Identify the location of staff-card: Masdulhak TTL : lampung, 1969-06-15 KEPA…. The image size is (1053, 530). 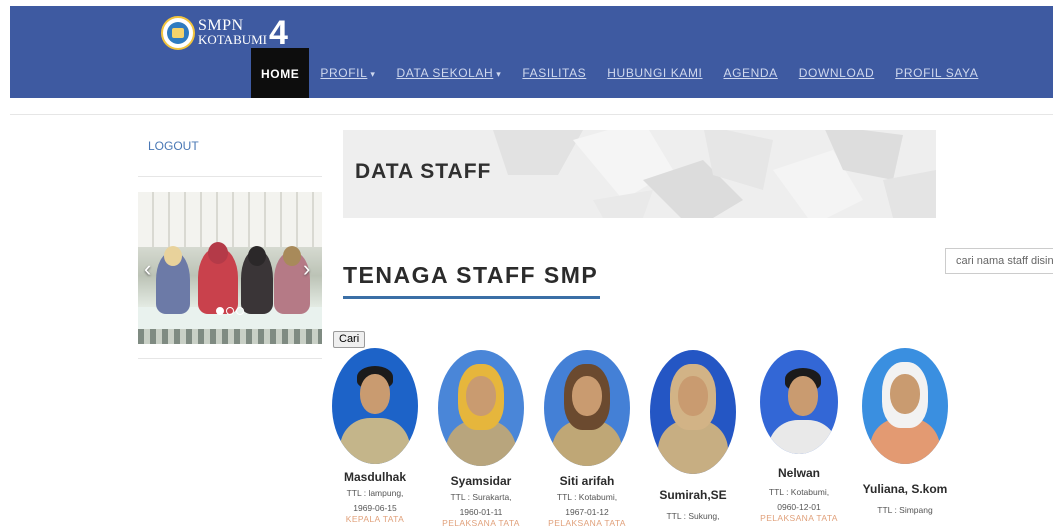
(375, 436).